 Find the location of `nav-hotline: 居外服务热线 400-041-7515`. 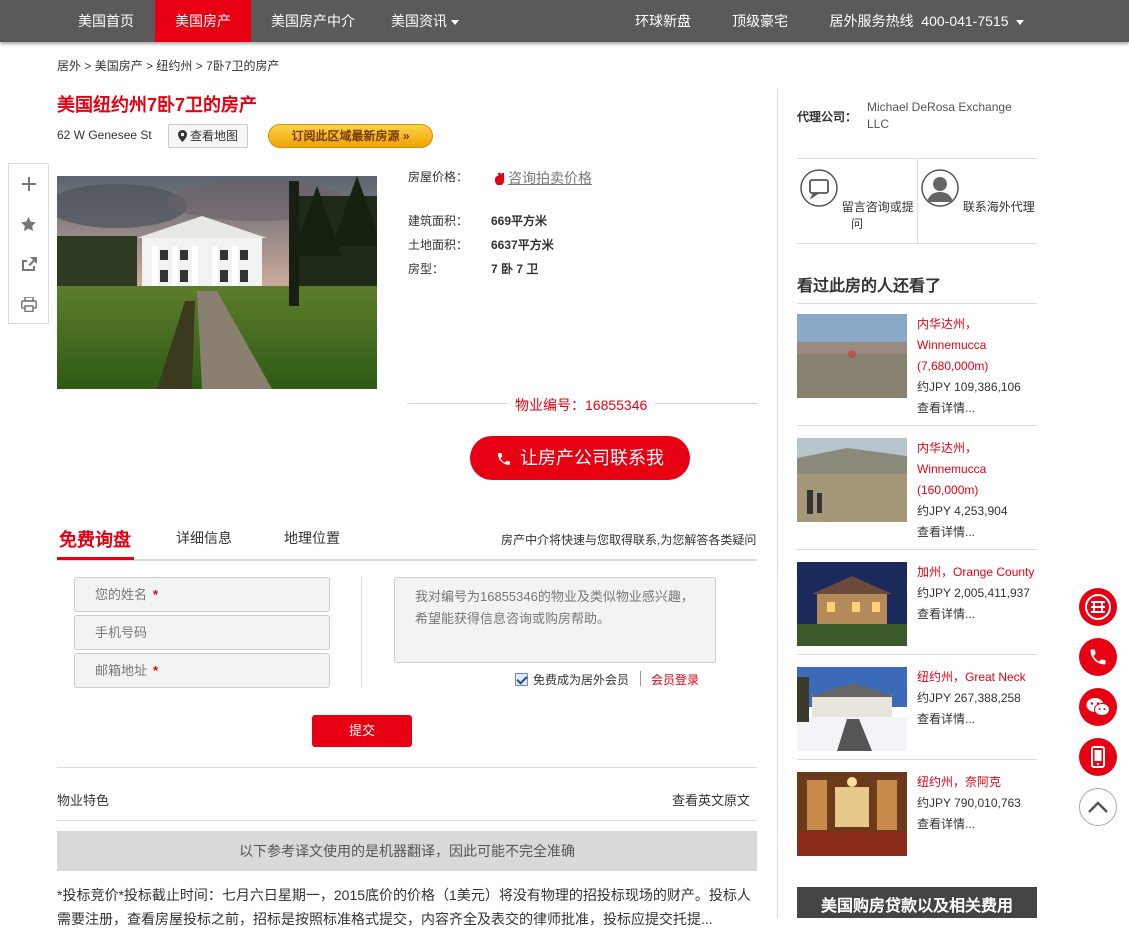

nav-hotline: 居外服务热线 400-041-7515 is located at coordinates (927, 21).